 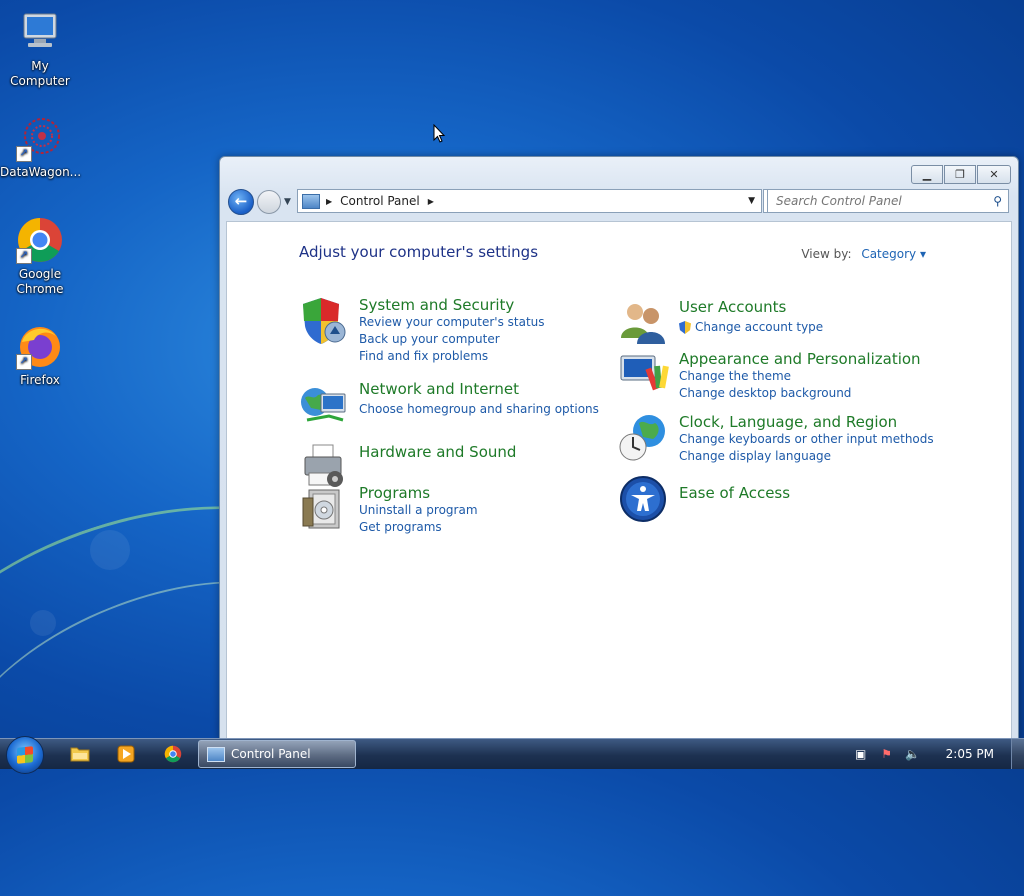 I want to click on computer-icon, so click(x=40, y=32).